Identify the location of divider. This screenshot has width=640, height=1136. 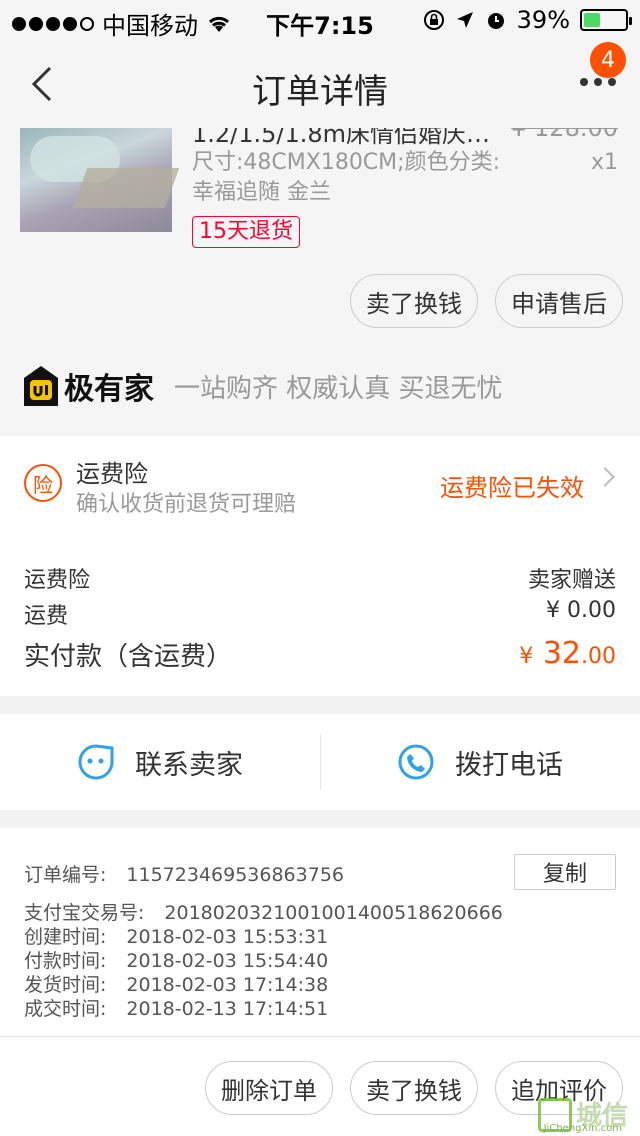
(320, 762).